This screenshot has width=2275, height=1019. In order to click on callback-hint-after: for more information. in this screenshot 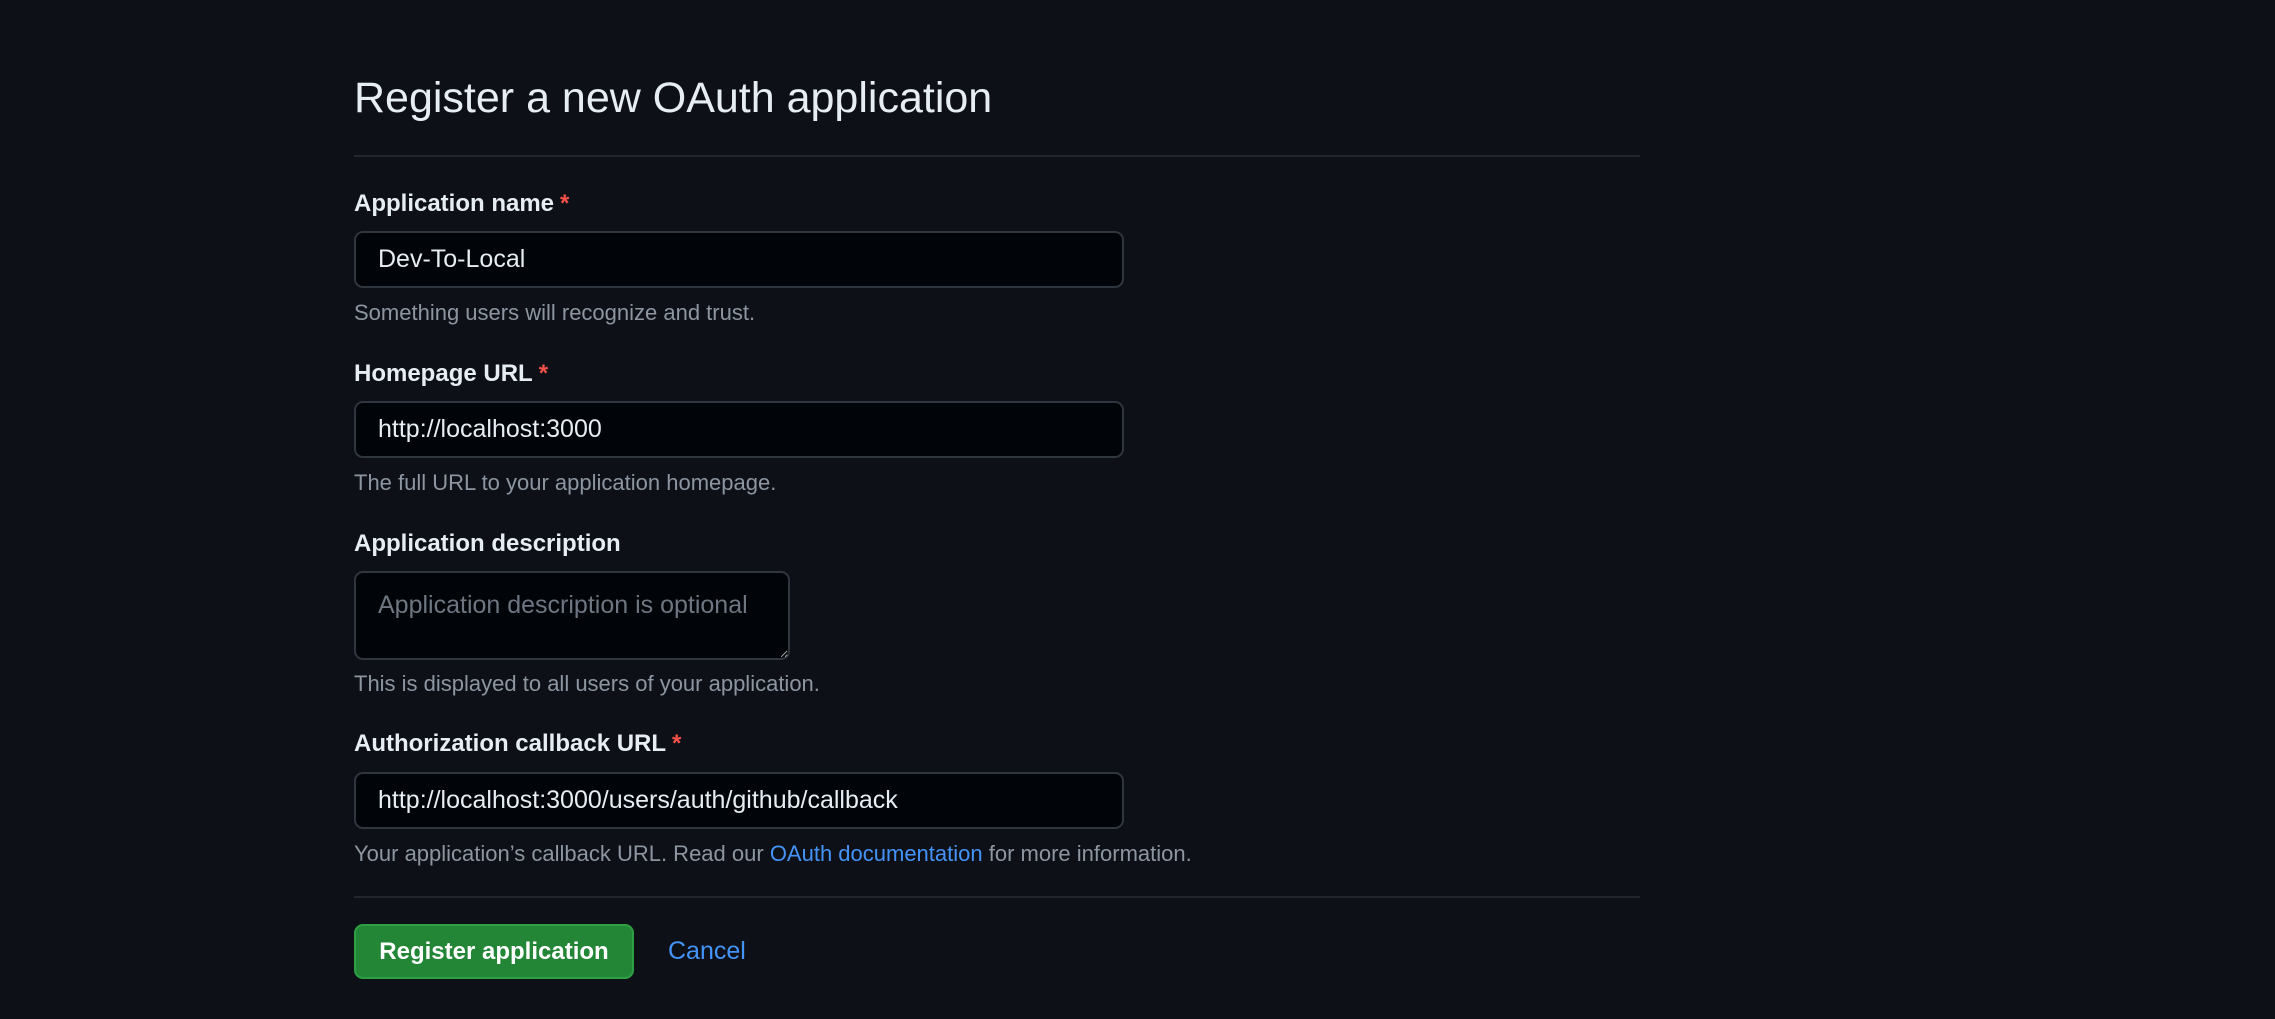, I will do `click(1090, 853)`.